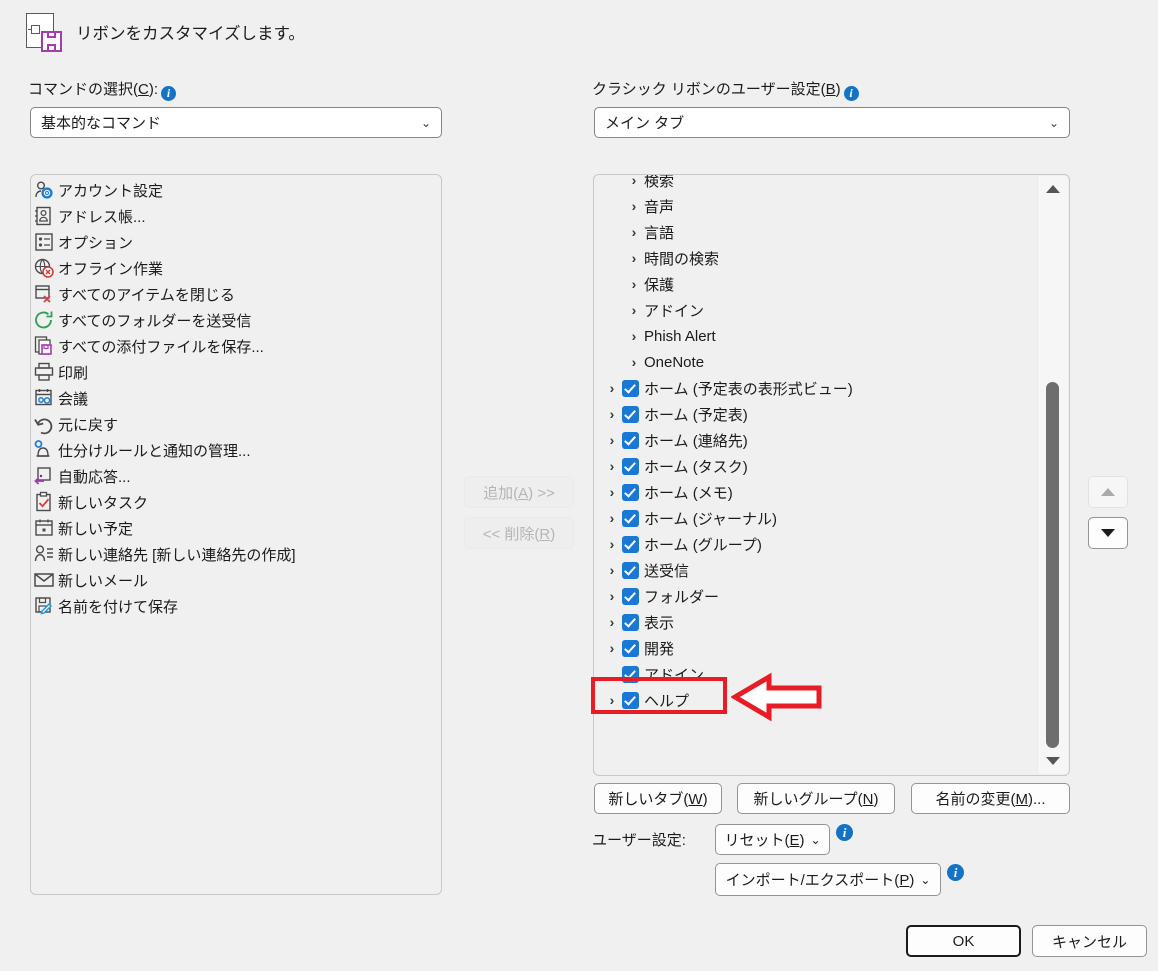 This screenshot has width=1158, height=971. I want to click on scroll-up-arrow, so click(1053, 189).